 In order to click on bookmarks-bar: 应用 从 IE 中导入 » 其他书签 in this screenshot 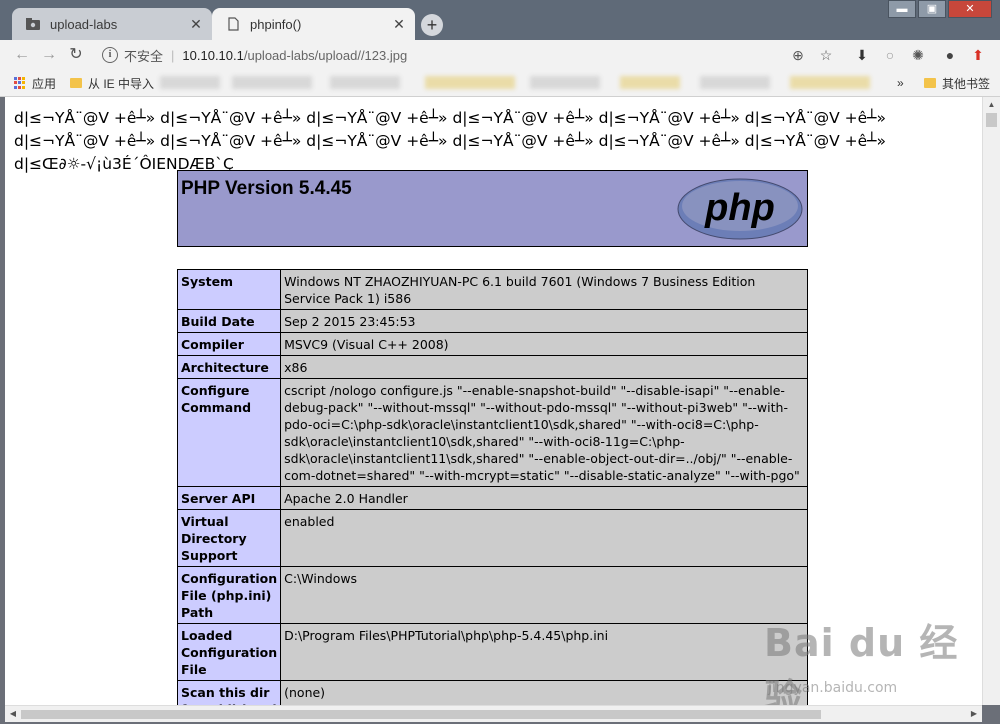, I will do `click(500, 83)`.